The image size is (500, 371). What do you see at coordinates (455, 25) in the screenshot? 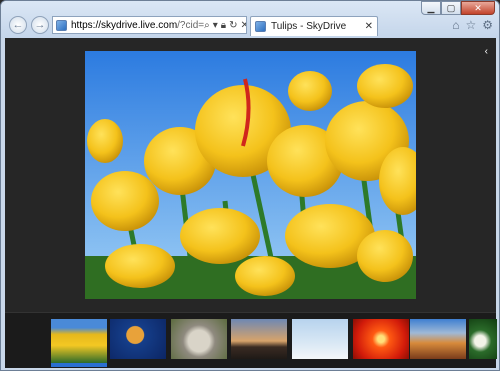
I see `home-icon: ⌂` at bounding box center [455, 25].